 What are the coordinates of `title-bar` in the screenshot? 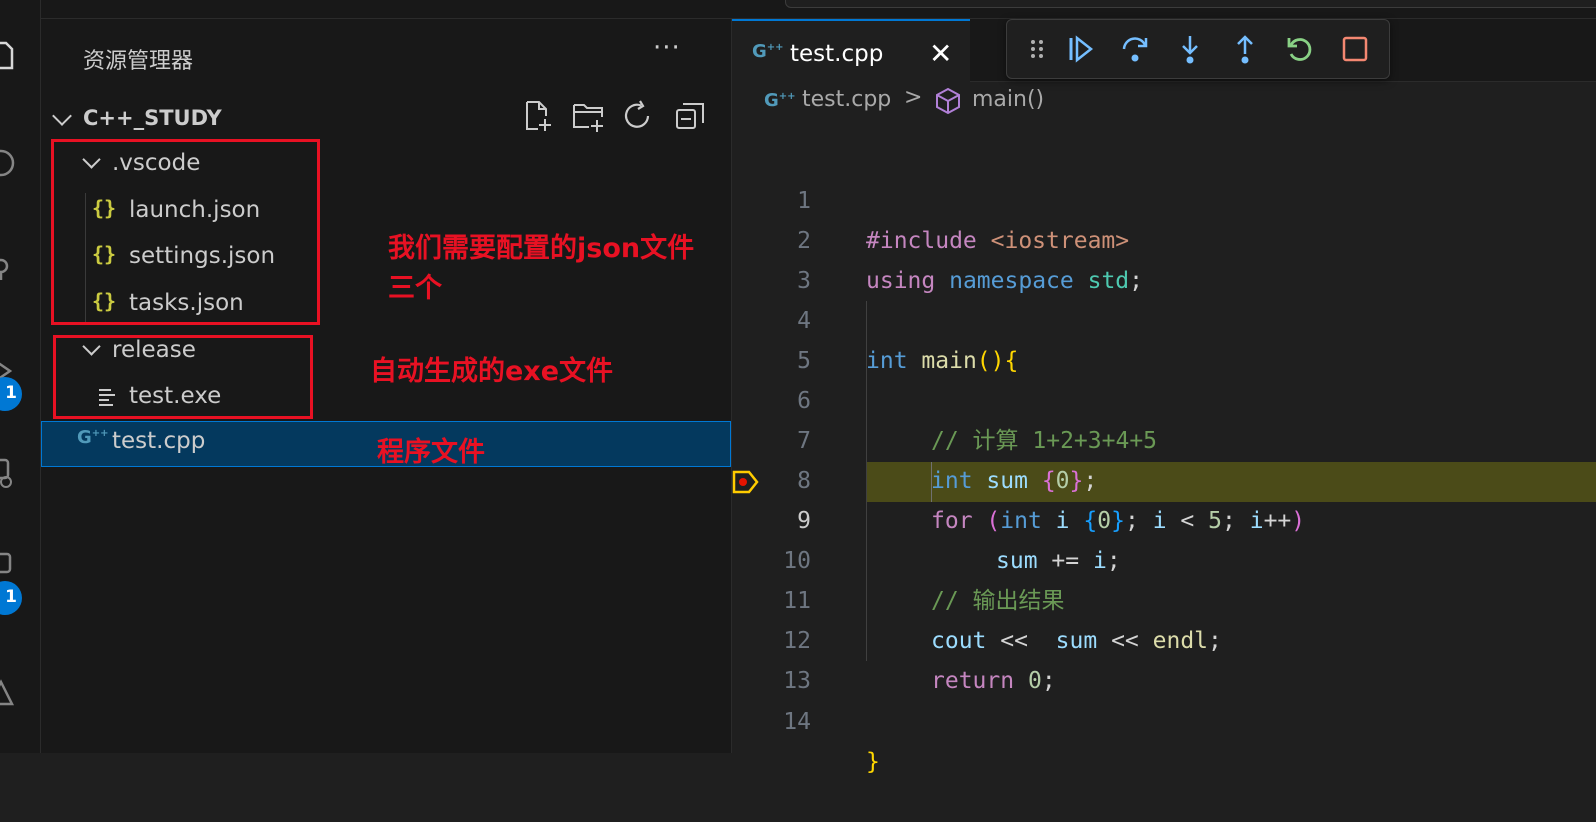 It's located at (798, 9).